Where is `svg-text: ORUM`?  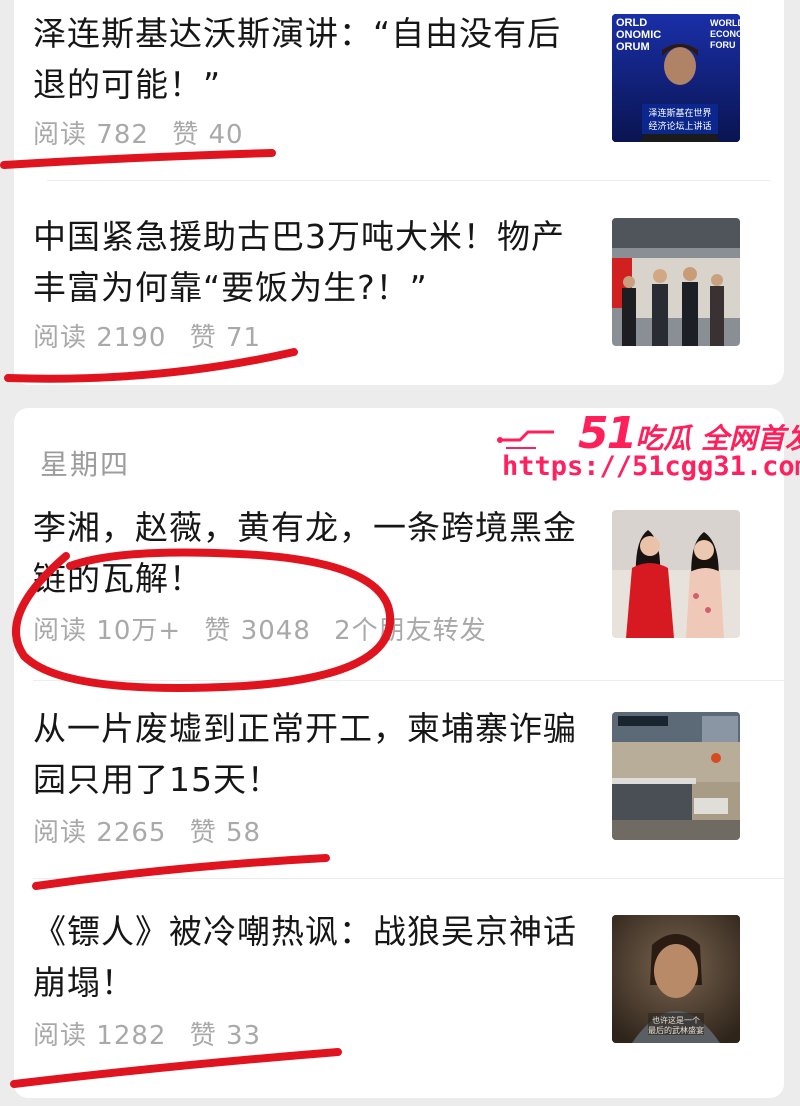 svg-text: ORUM is located at coordinates (633, 47).